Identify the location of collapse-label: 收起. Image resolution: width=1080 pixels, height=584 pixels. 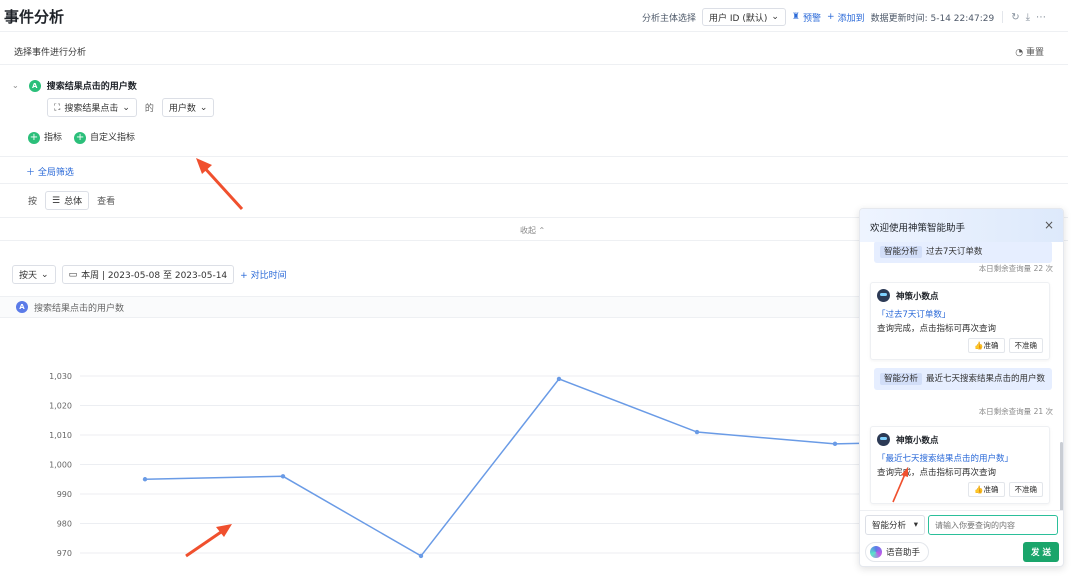
(528, 230).